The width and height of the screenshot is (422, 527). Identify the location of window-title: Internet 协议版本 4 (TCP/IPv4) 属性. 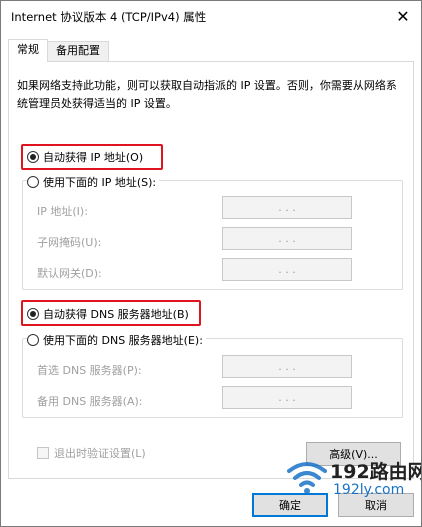
(109, 17).